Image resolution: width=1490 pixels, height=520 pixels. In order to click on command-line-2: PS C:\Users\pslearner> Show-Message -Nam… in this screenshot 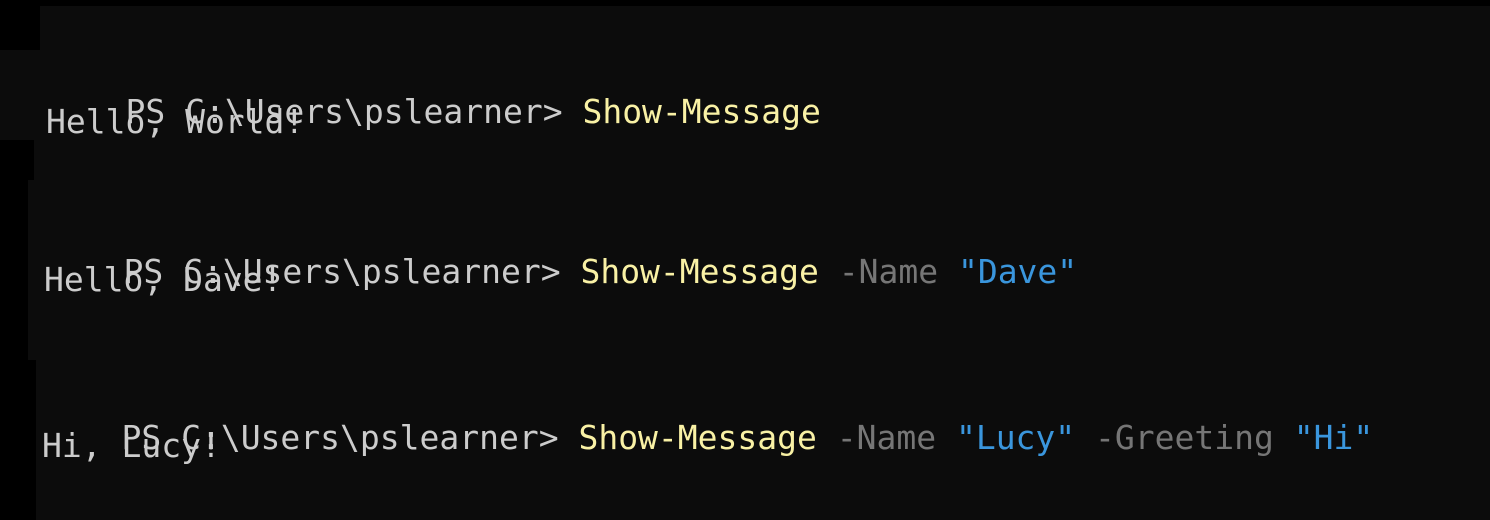, I will do `click(560, 251)`.